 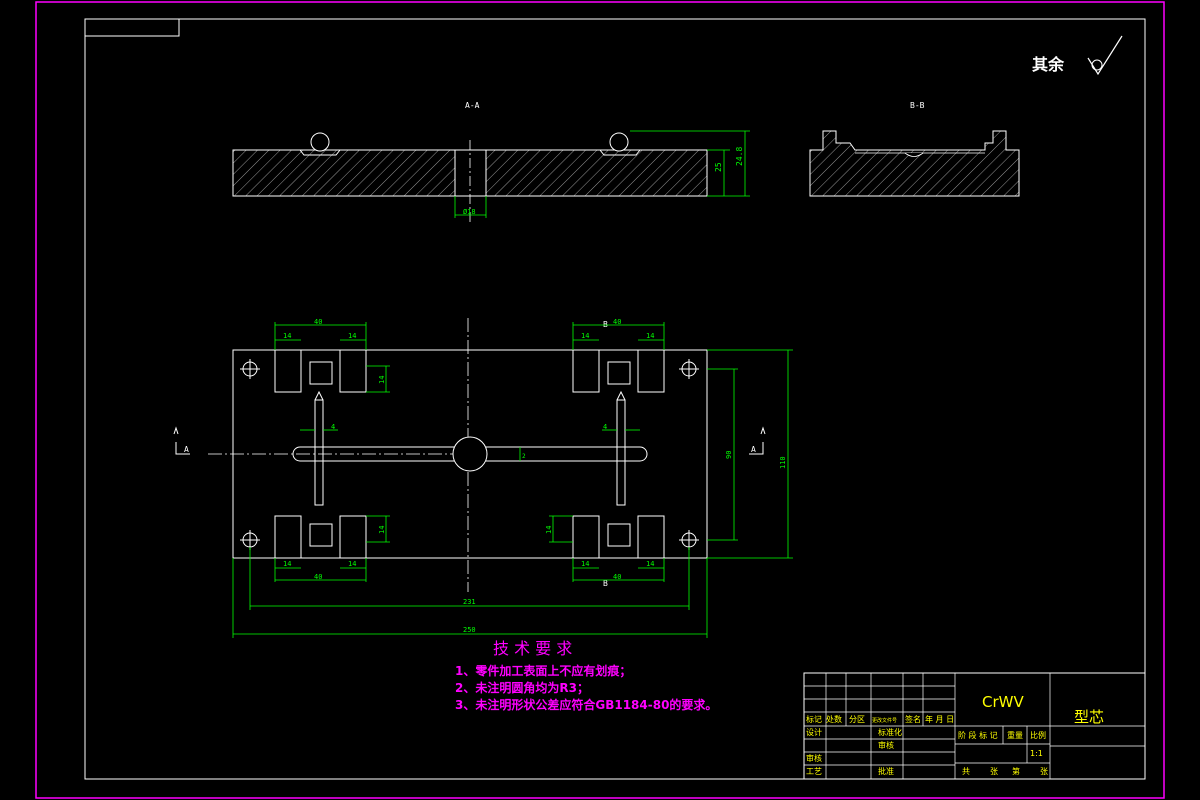 I want to click on tb-stage: 阶 段 标 记, so click(x=978, y=735).